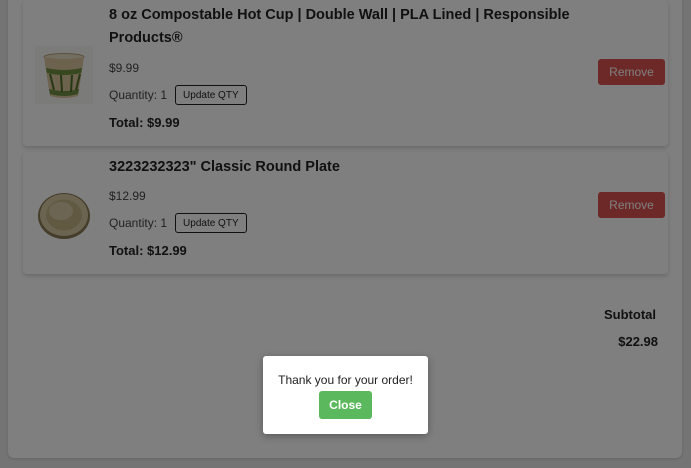  I want to click on order-confirmation-modal: Thank you for your order! Close, so click(345, 395).